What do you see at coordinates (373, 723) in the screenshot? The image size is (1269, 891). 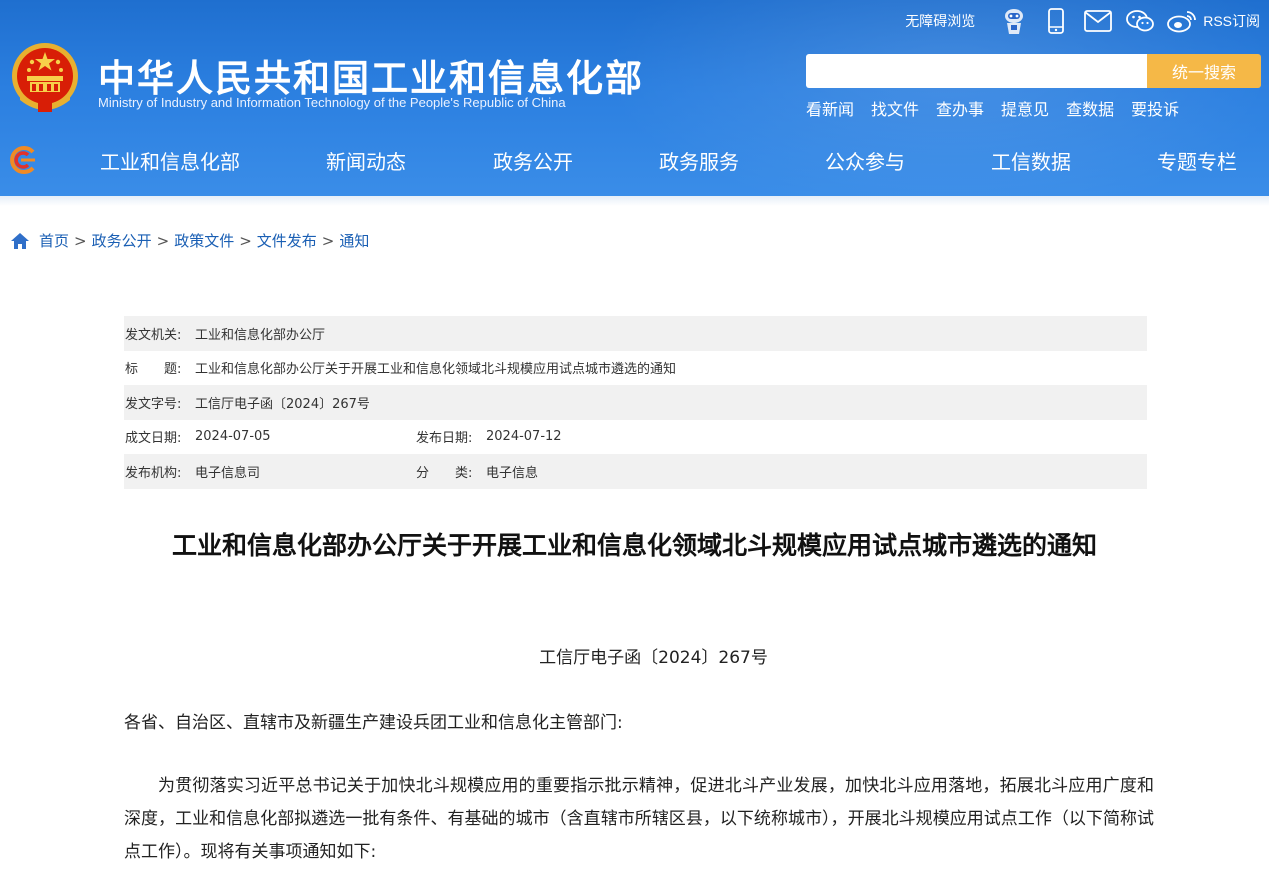 I see `article-addressee: 各省、自治区、直辖市及新疆生产建设兵团工业和信息化主管部门:` at bounding box center [373, 723].